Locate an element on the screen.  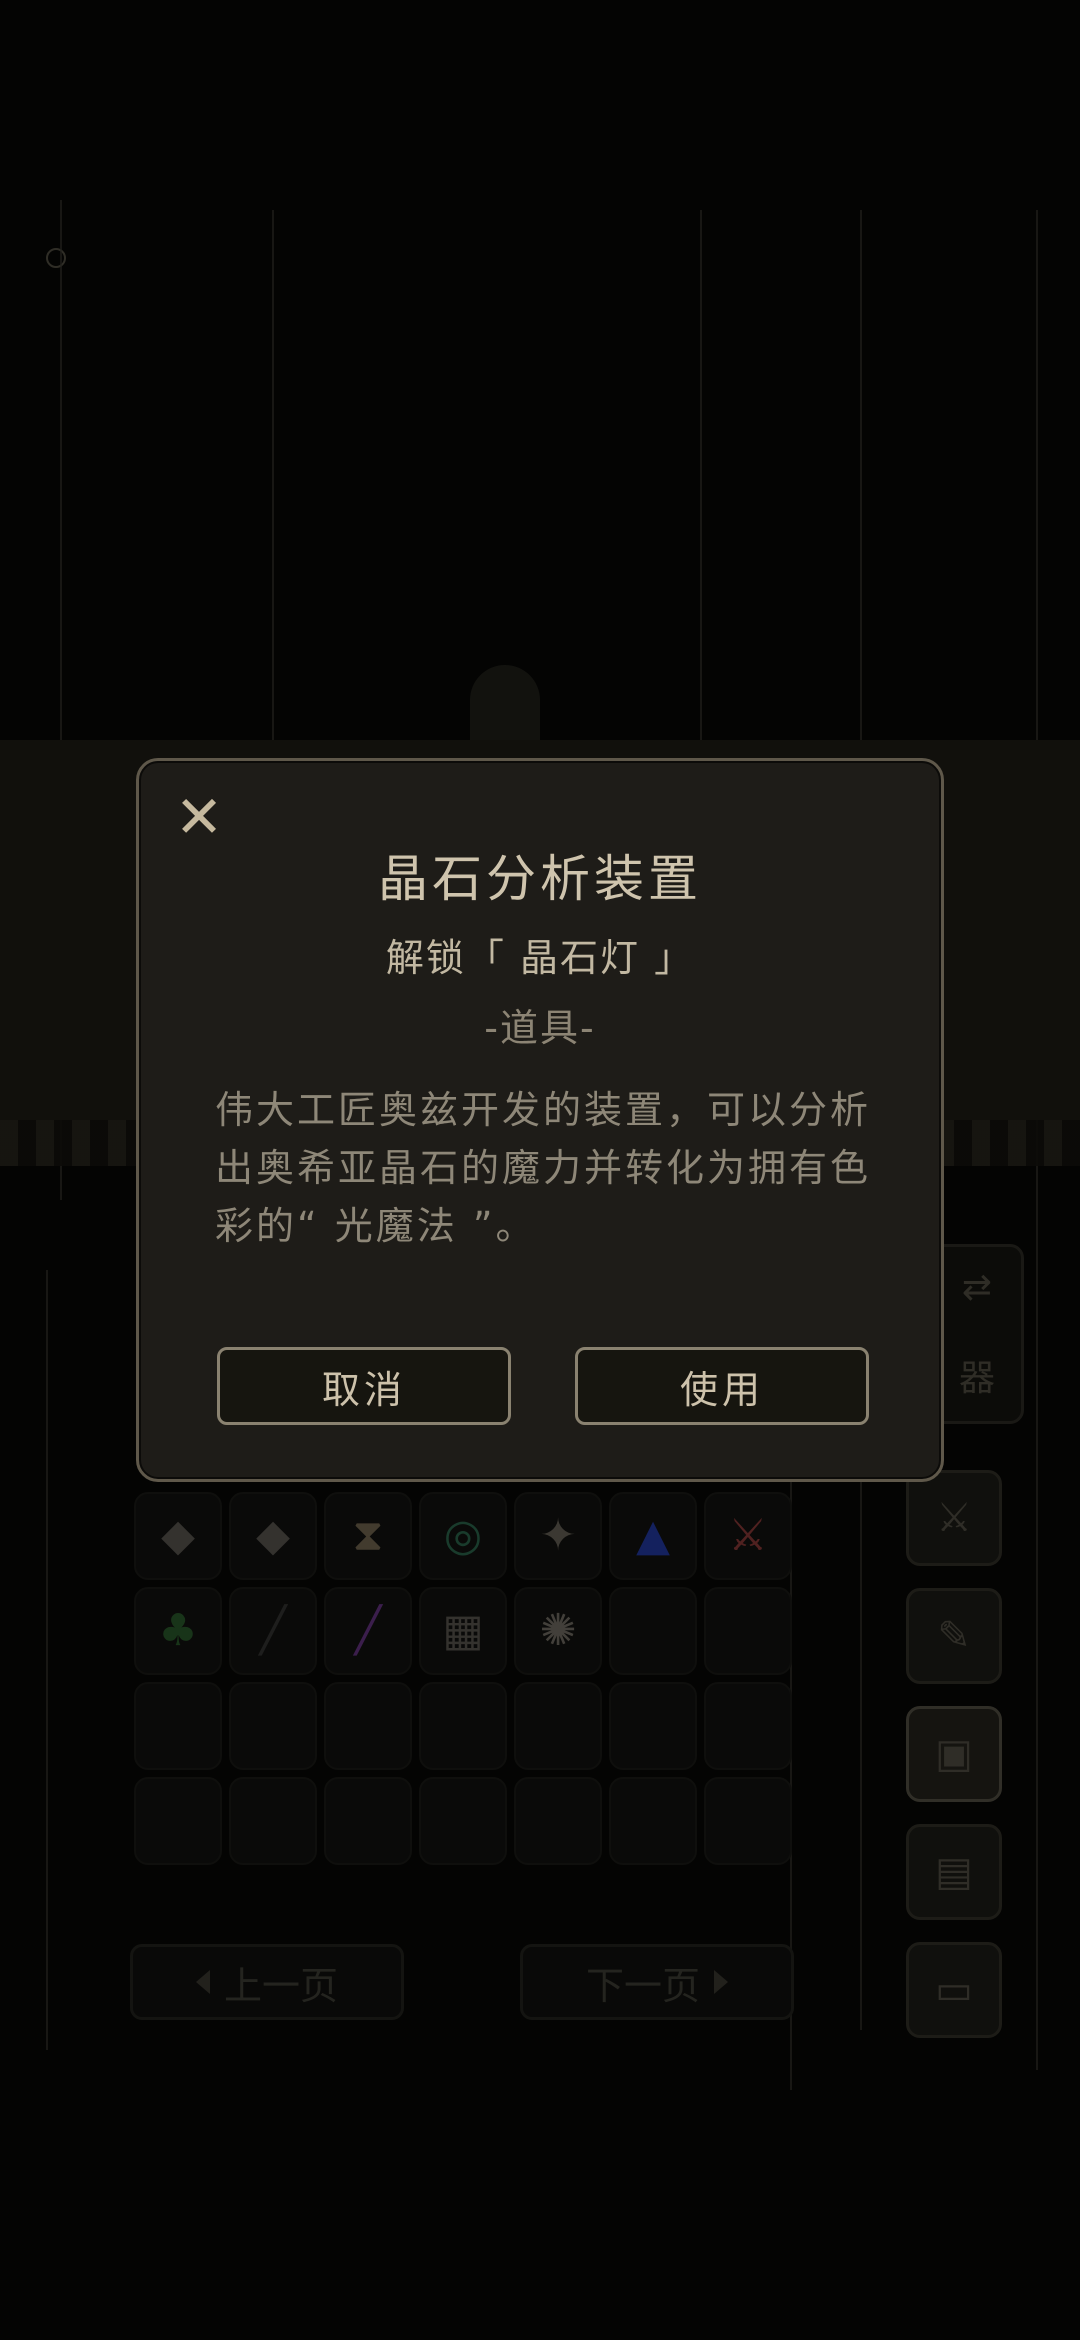
close-icon: ✕ is located at coordinates (199, 817).